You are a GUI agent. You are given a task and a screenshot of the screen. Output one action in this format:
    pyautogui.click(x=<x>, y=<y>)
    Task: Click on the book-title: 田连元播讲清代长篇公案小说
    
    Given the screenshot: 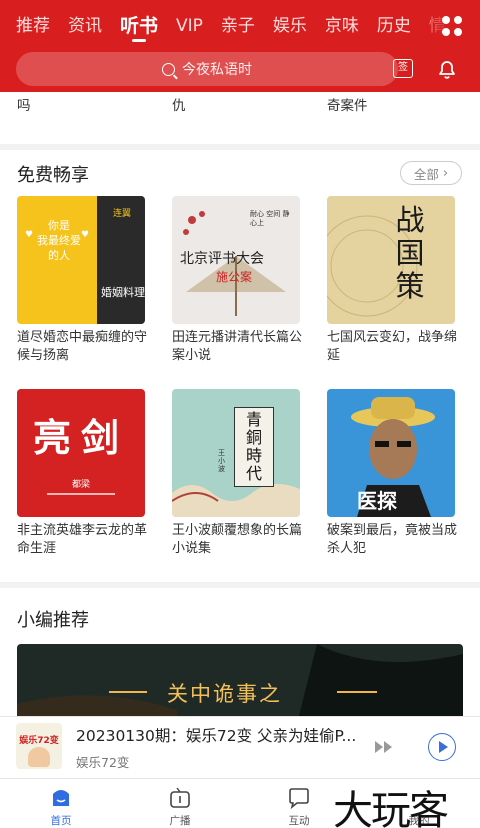 What is the action you would take?
    pyautogui.click(x=239, y=347)
    